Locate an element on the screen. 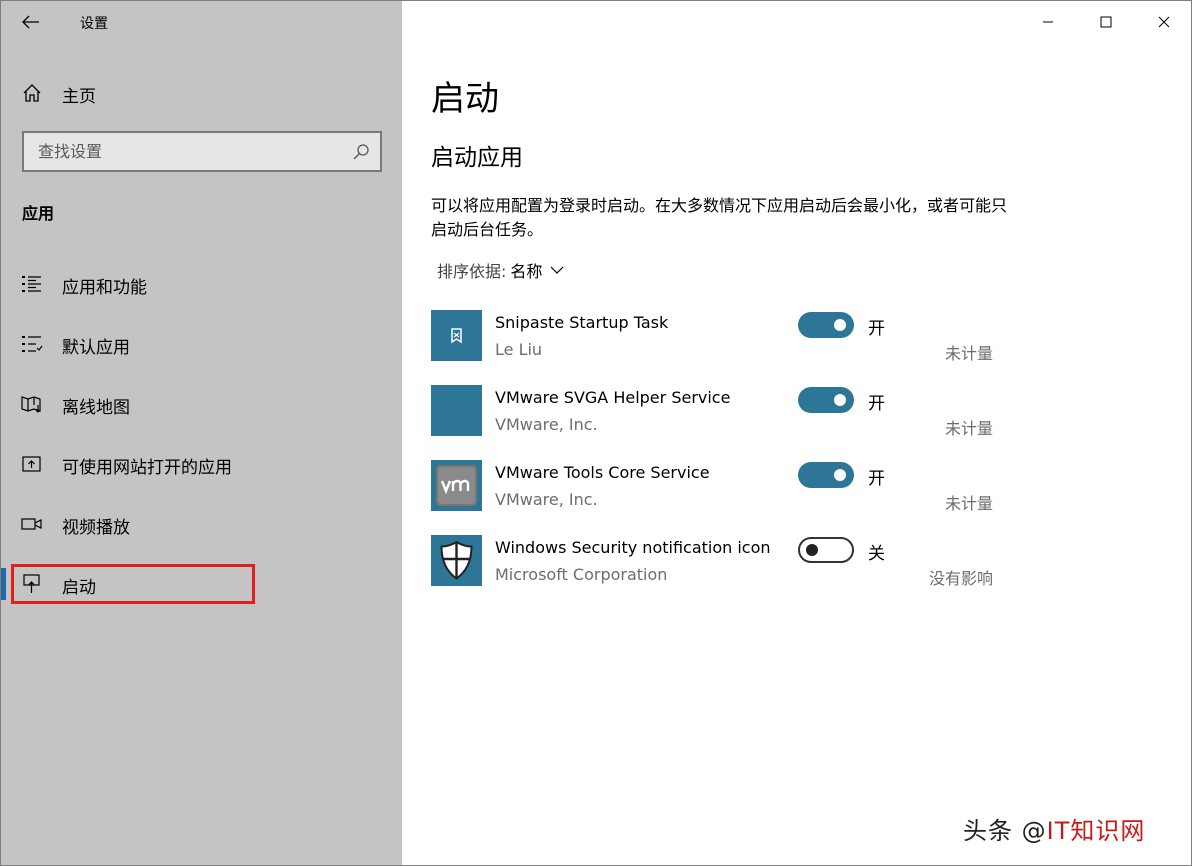 This screenshot has width=1192, height=866. minimize-button is located at coordinates (1048, 22).